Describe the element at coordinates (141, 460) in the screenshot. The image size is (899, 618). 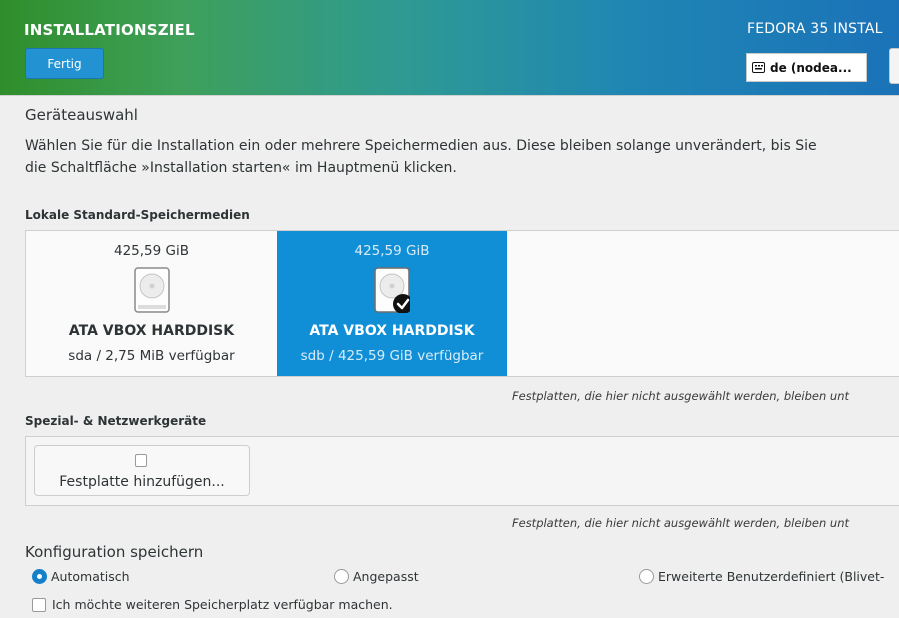
I see `disk-icon` at that location.